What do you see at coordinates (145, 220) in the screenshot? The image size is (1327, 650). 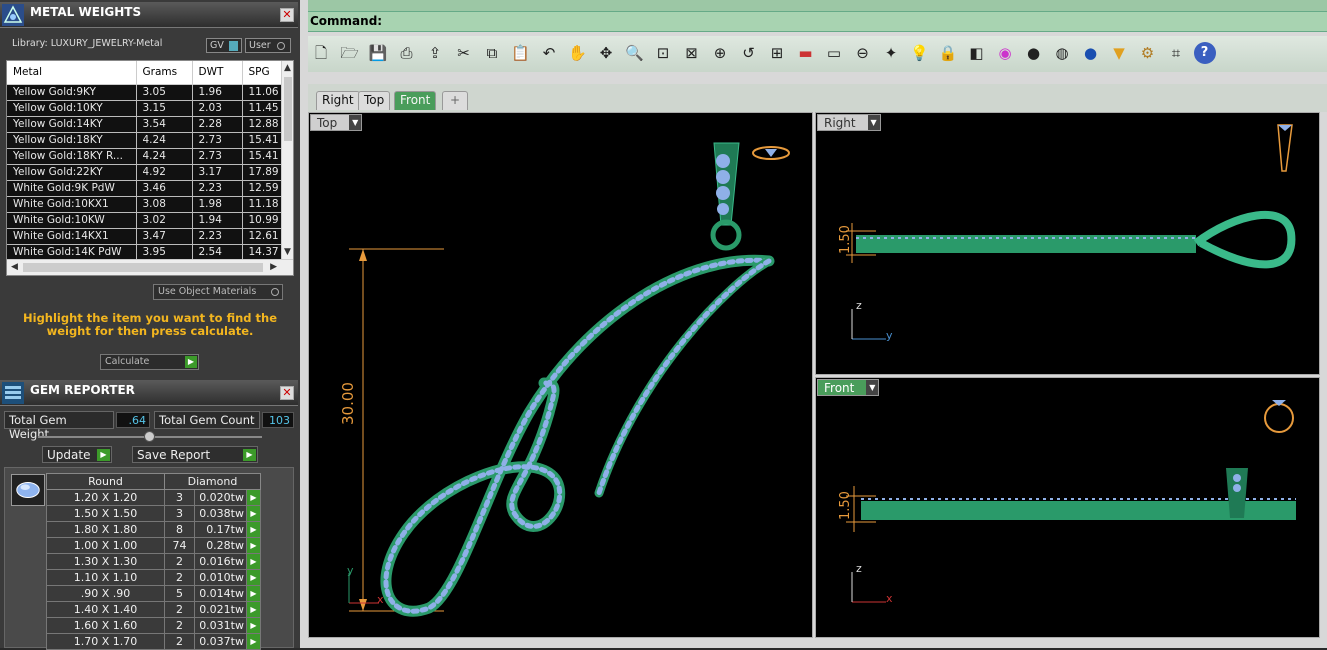 I see `table-row: White Gold:10KW 3.02 1.94 10.99` at bounding box center [145, 220].